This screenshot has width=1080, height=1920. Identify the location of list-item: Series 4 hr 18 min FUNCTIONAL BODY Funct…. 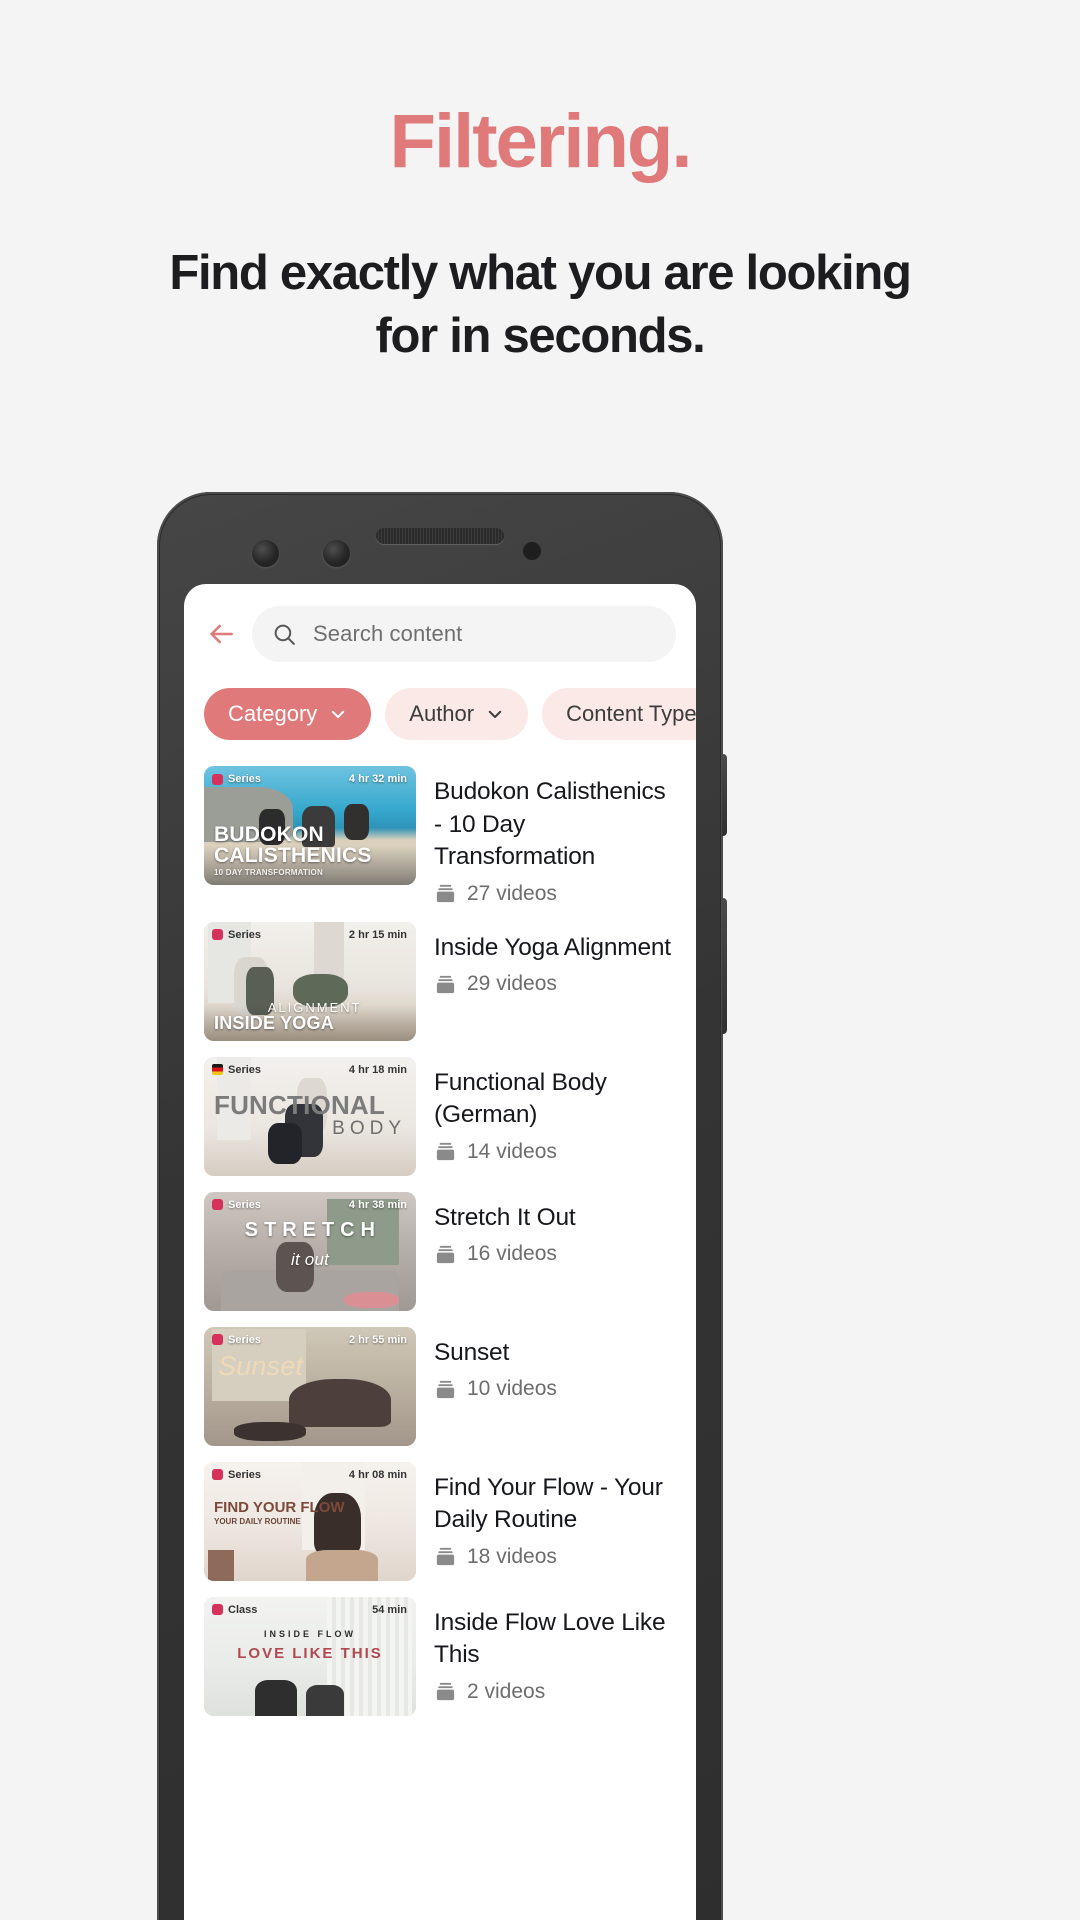
(440, 1116).